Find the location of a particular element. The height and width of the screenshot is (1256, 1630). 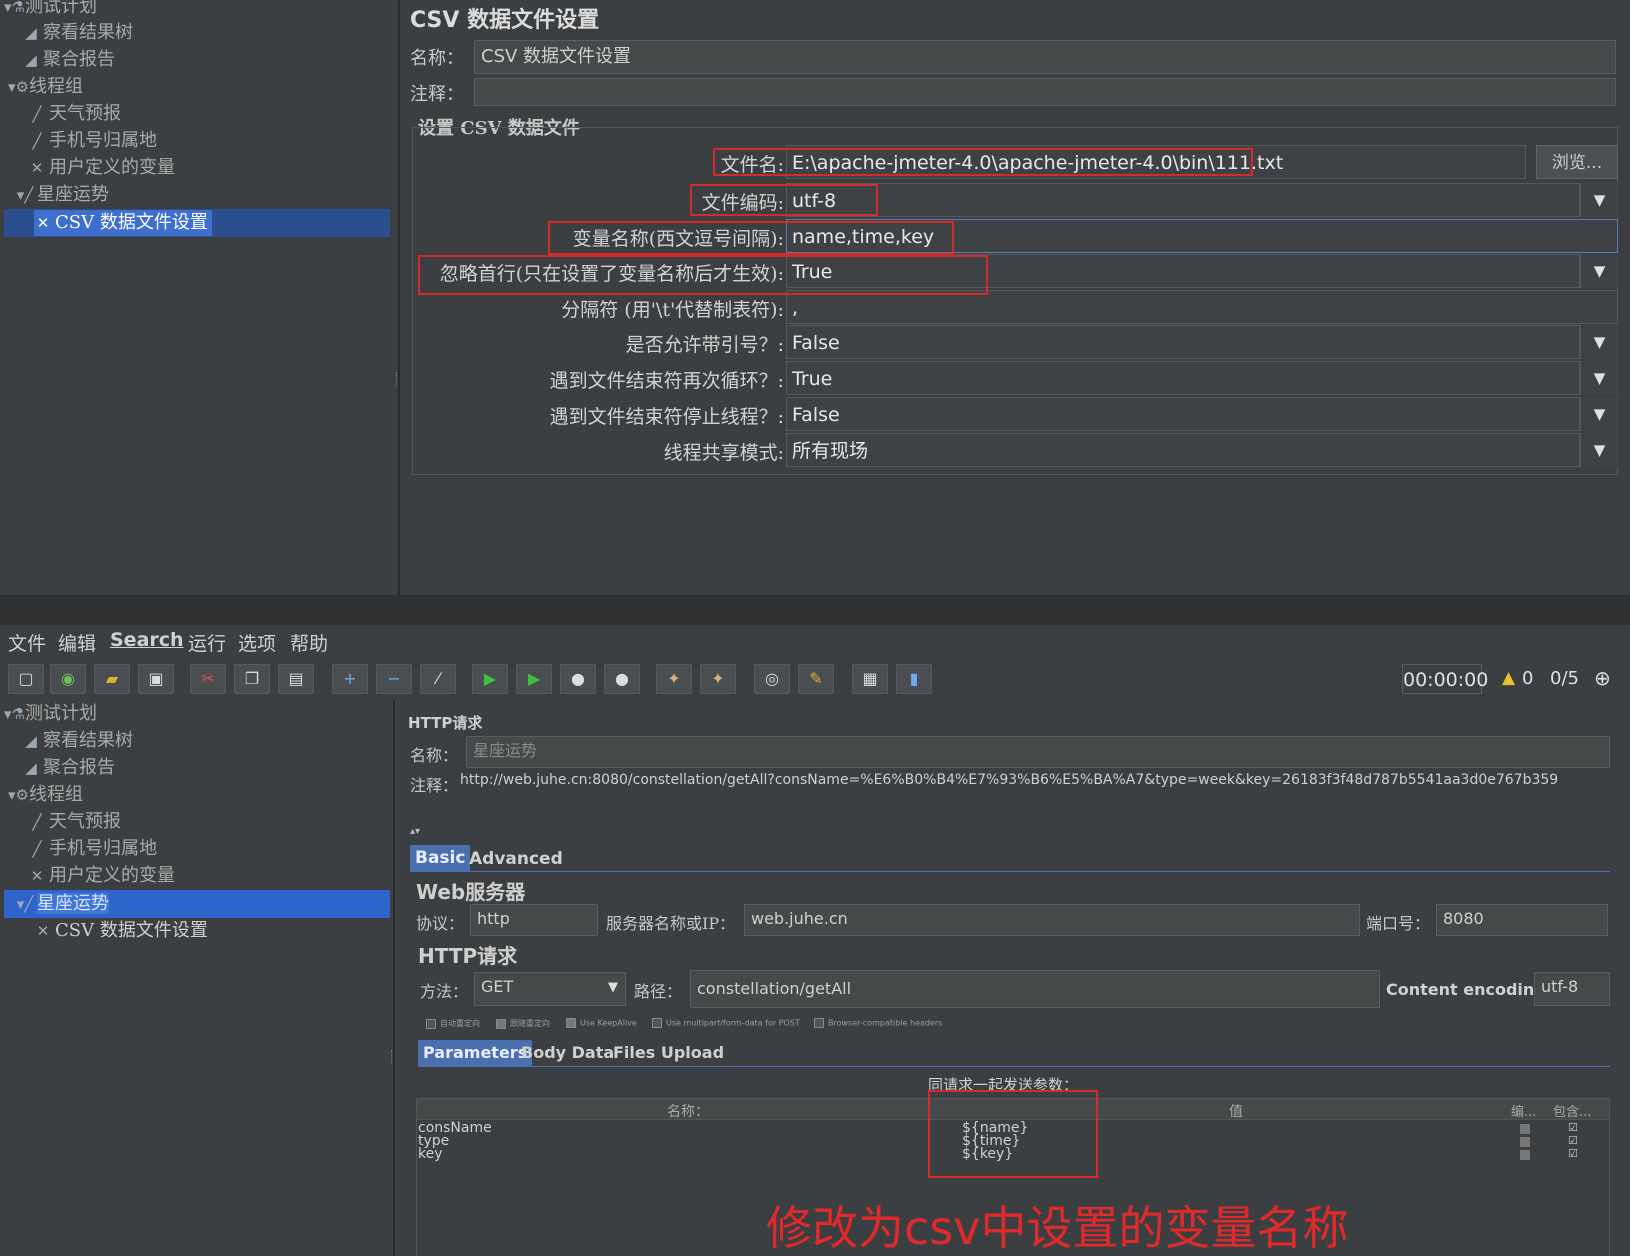

highlight-encoding is located at coordinates (784, 200).